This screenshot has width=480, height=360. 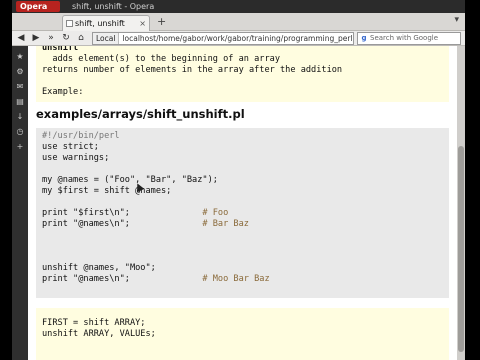 I want to click on code-line: use strict;, so click(x=70, y=147).